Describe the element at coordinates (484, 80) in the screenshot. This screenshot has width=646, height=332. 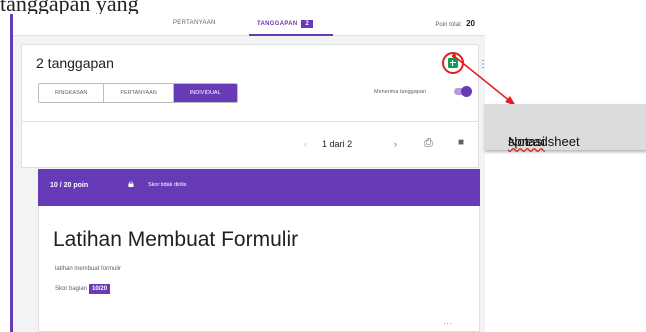
I see `callout-arrow` at that location.